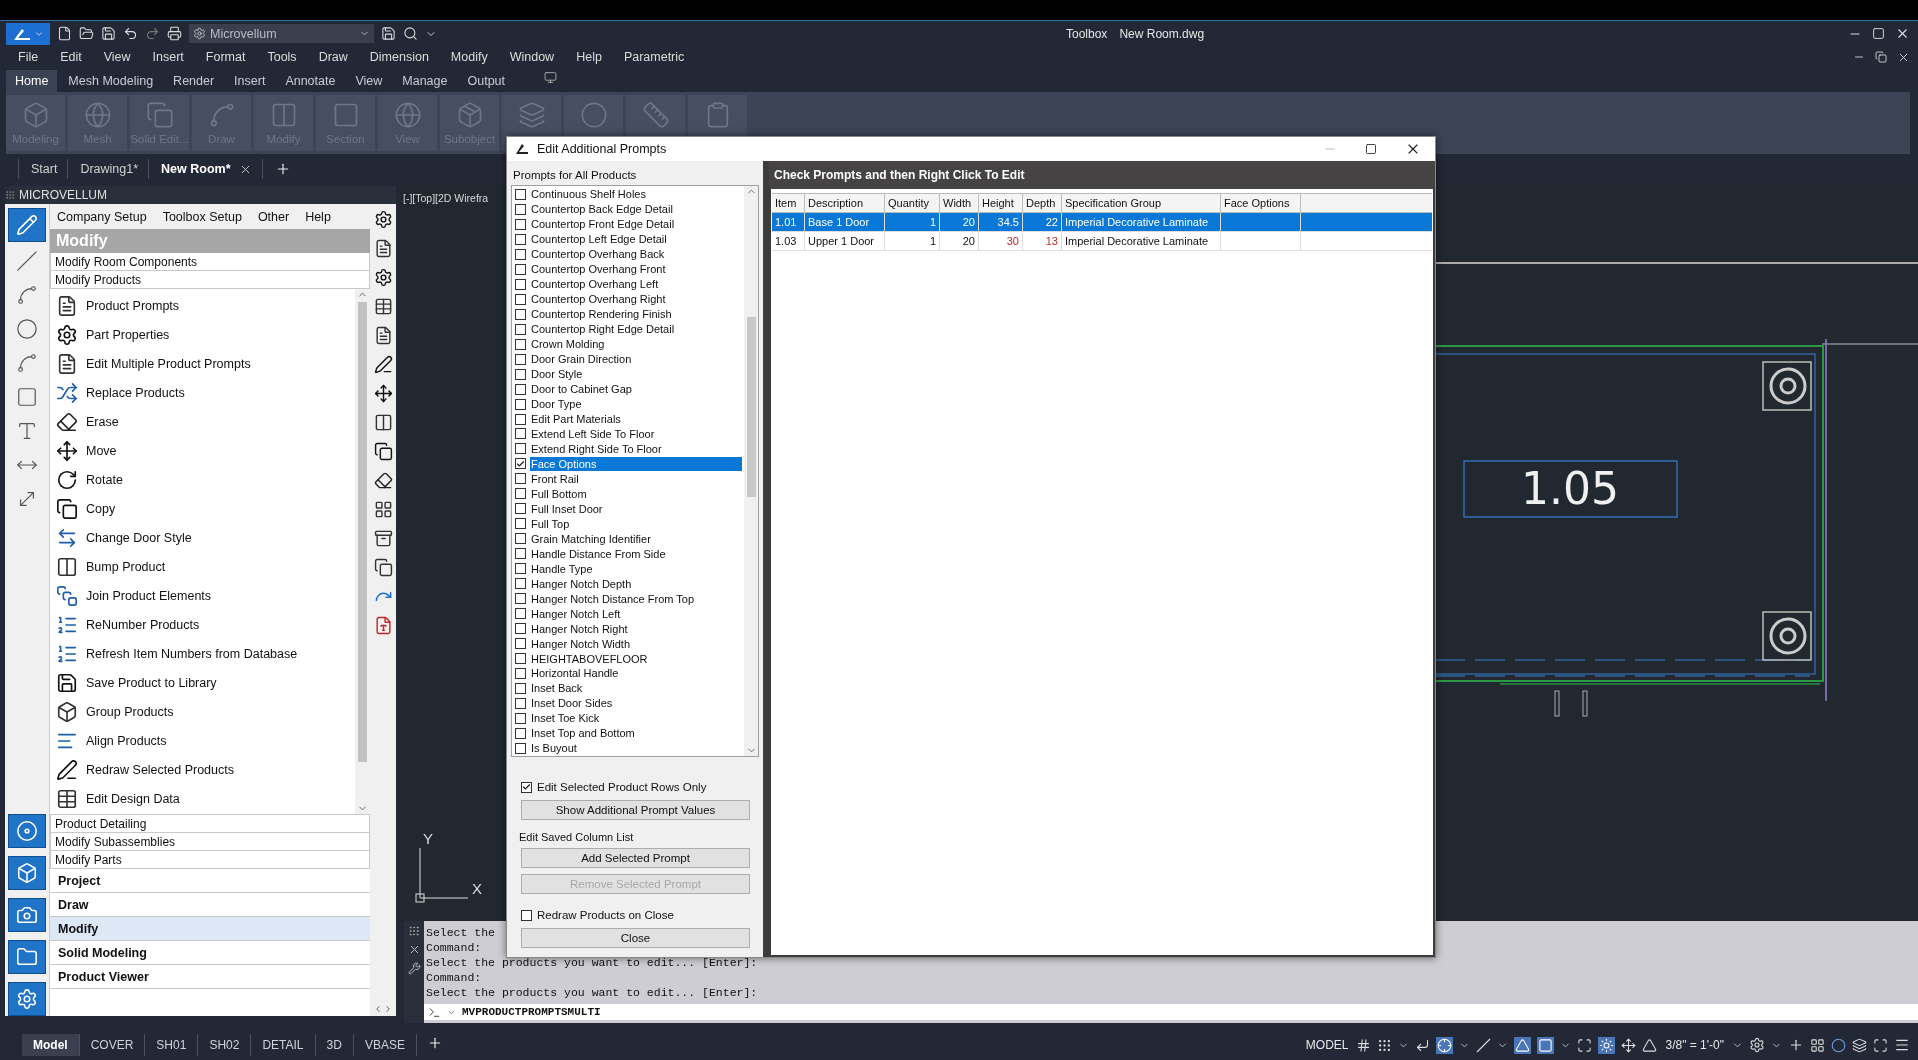 The width and height of the screenshot is (1918, 1060). Describe the element at coordinates (1796, 1045) in the screenshot. I see `plus-icon` at that location.